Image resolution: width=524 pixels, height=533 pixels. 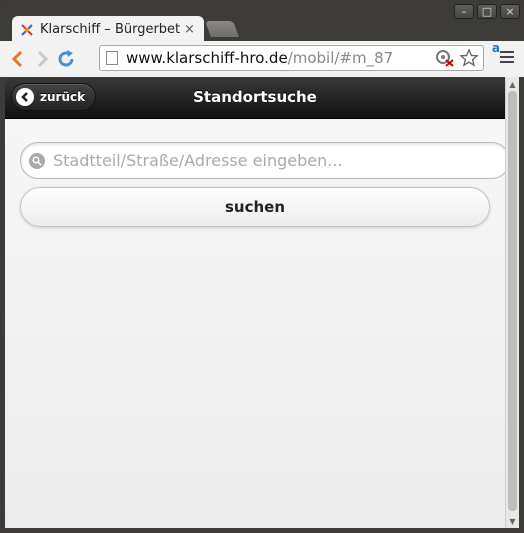 I want to click on scroll-thumb, so click(x=512, y=301).